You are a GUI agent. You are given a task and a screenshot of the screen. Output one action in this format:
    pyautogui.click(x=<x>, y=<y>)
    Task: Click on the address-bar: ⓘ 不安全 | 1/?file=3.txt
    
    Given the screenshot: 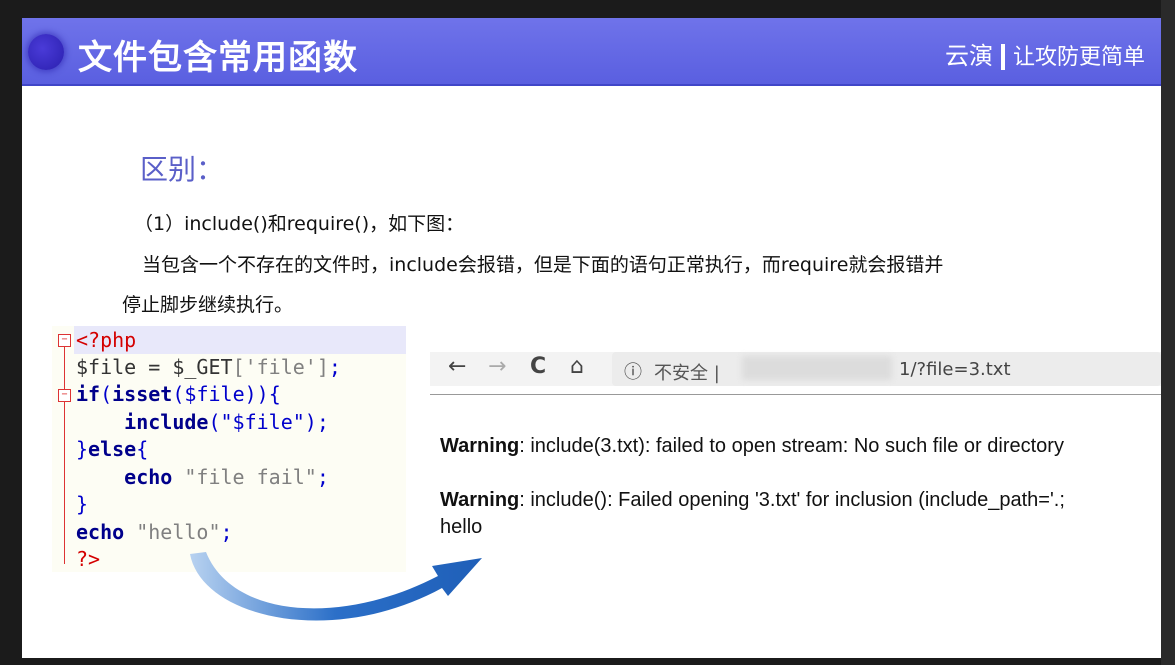 What is the action you would take?
    pyautogui.click(x=886, y=369)
    